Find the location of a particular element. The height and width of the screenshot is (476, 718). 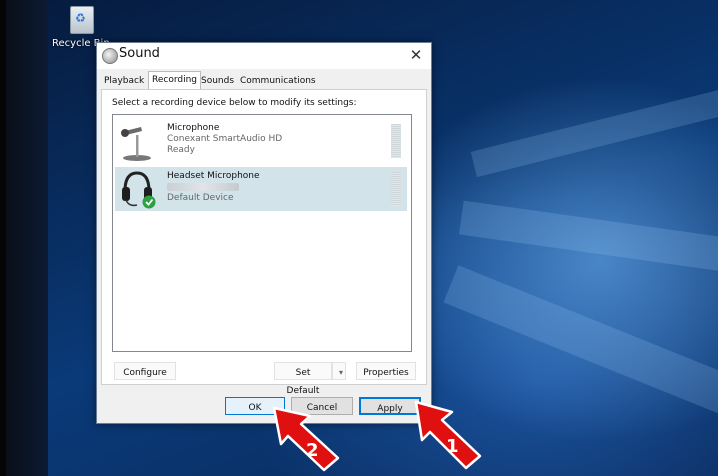

redacted-driver-name is located at coordinates (203, 187).